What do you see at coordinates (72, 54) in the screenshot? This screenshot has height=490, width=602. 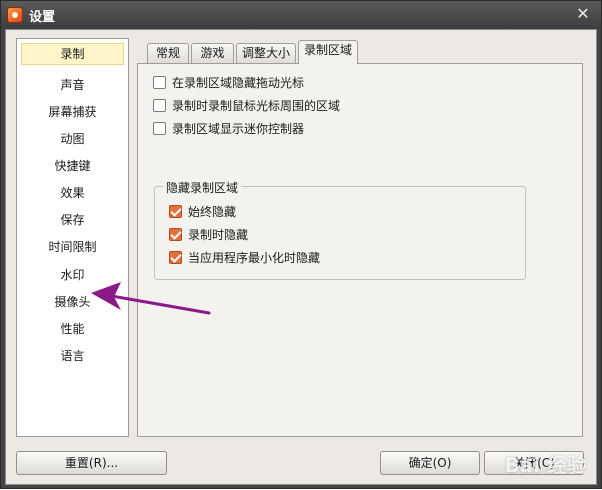 I see `sidebar-item-record: 录制` at bounding box center [72, 54].